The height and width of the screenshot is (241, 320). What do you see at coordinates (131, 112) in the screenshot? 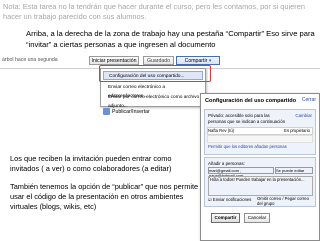
I see `publish-label: Publicar/Insertar` at bounding box center [131, 112].